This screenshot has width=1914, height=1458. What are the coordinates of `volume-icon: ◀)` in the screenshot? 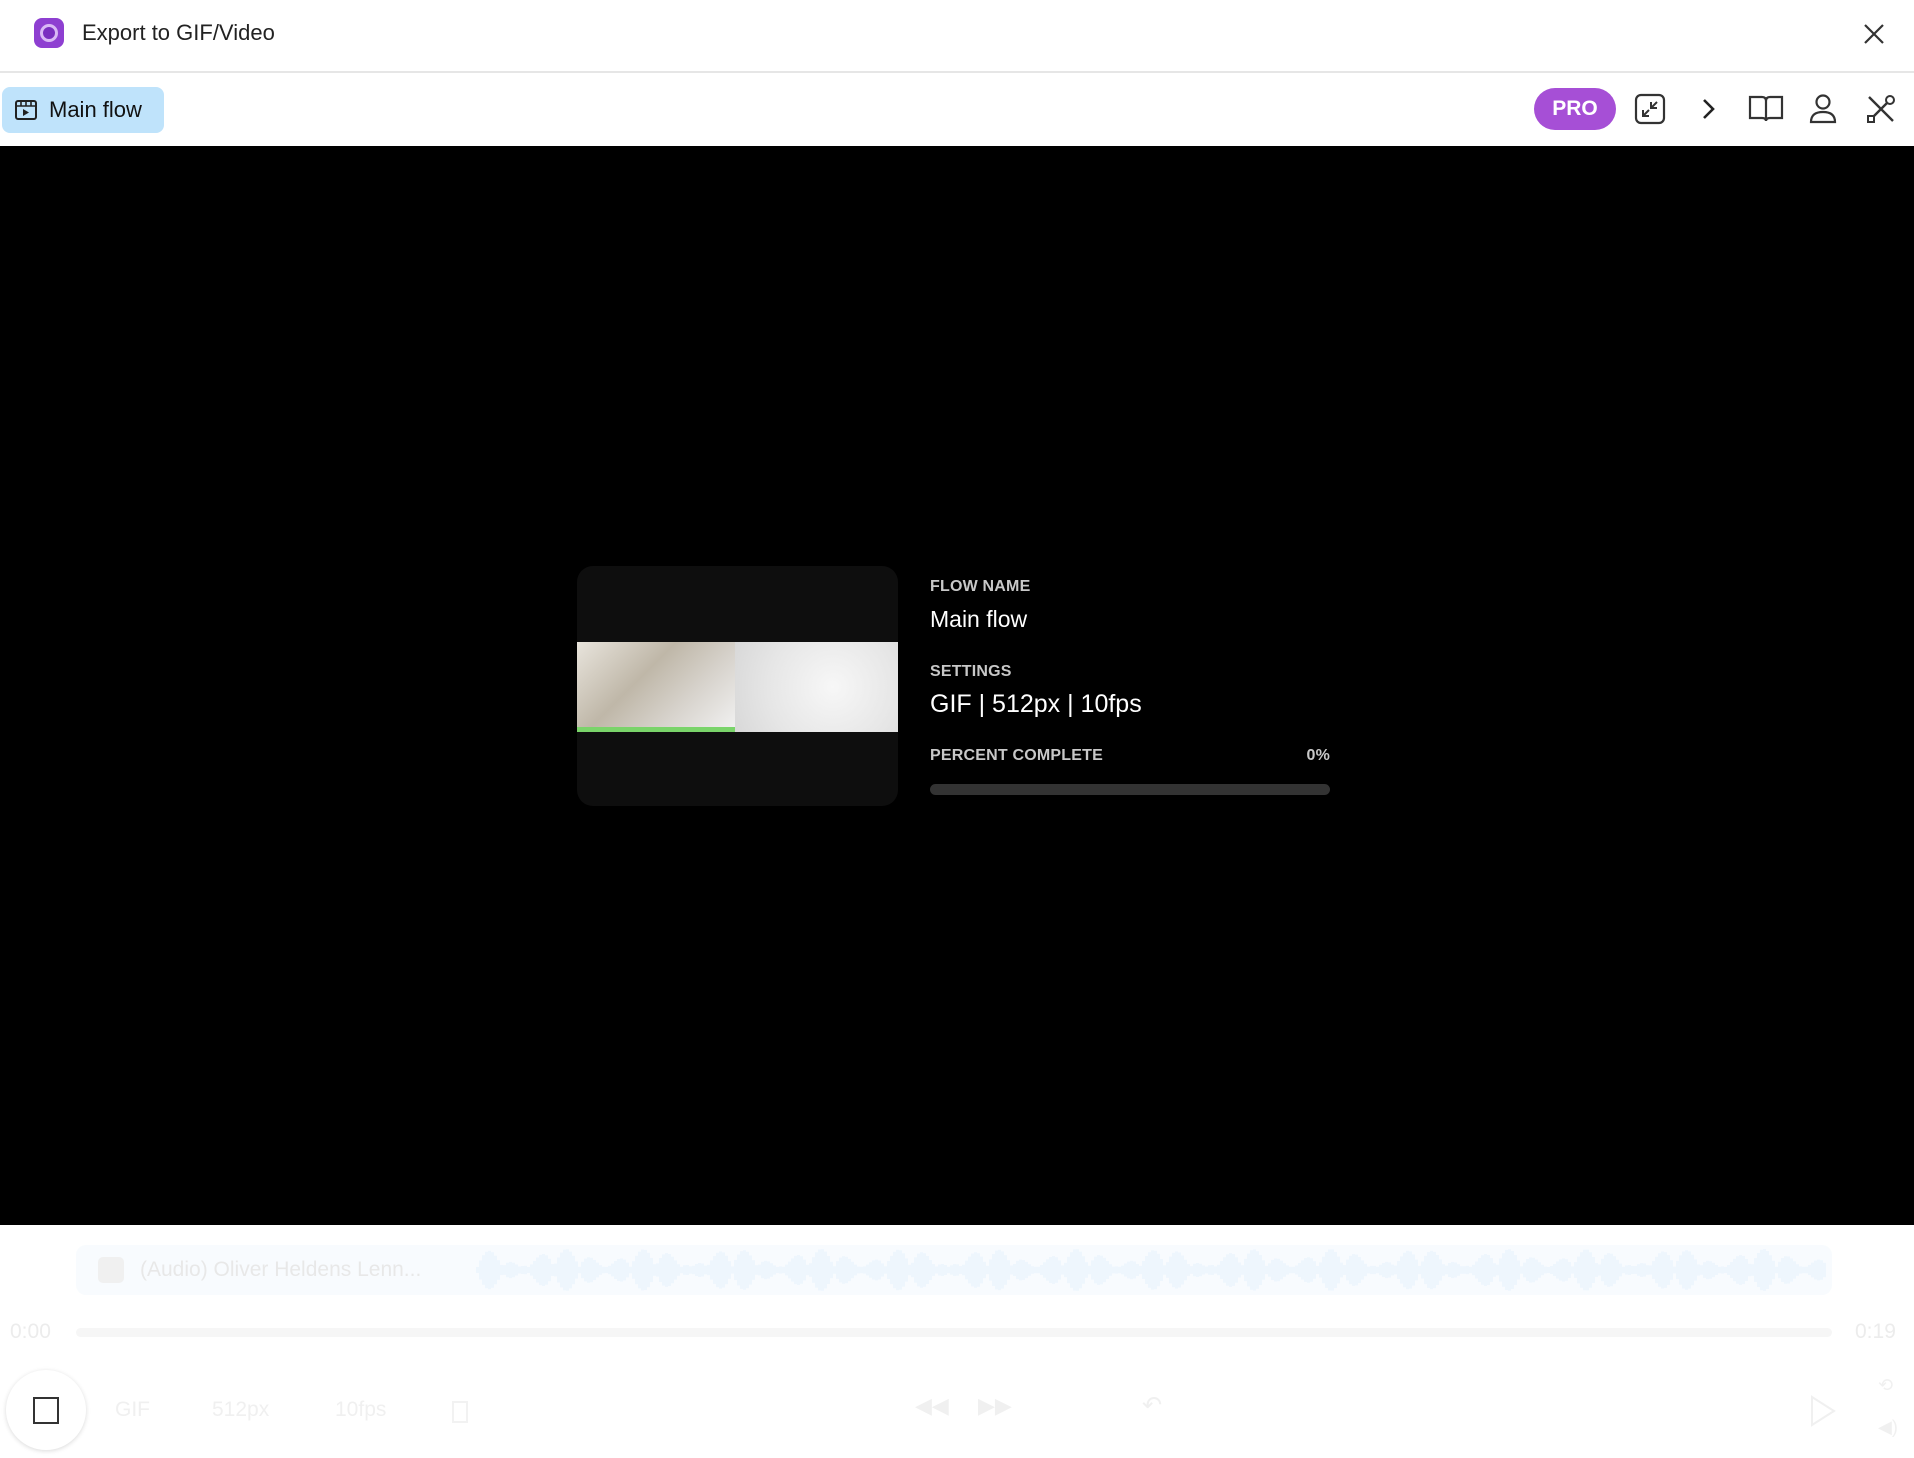 It's located at (1888, 1427).